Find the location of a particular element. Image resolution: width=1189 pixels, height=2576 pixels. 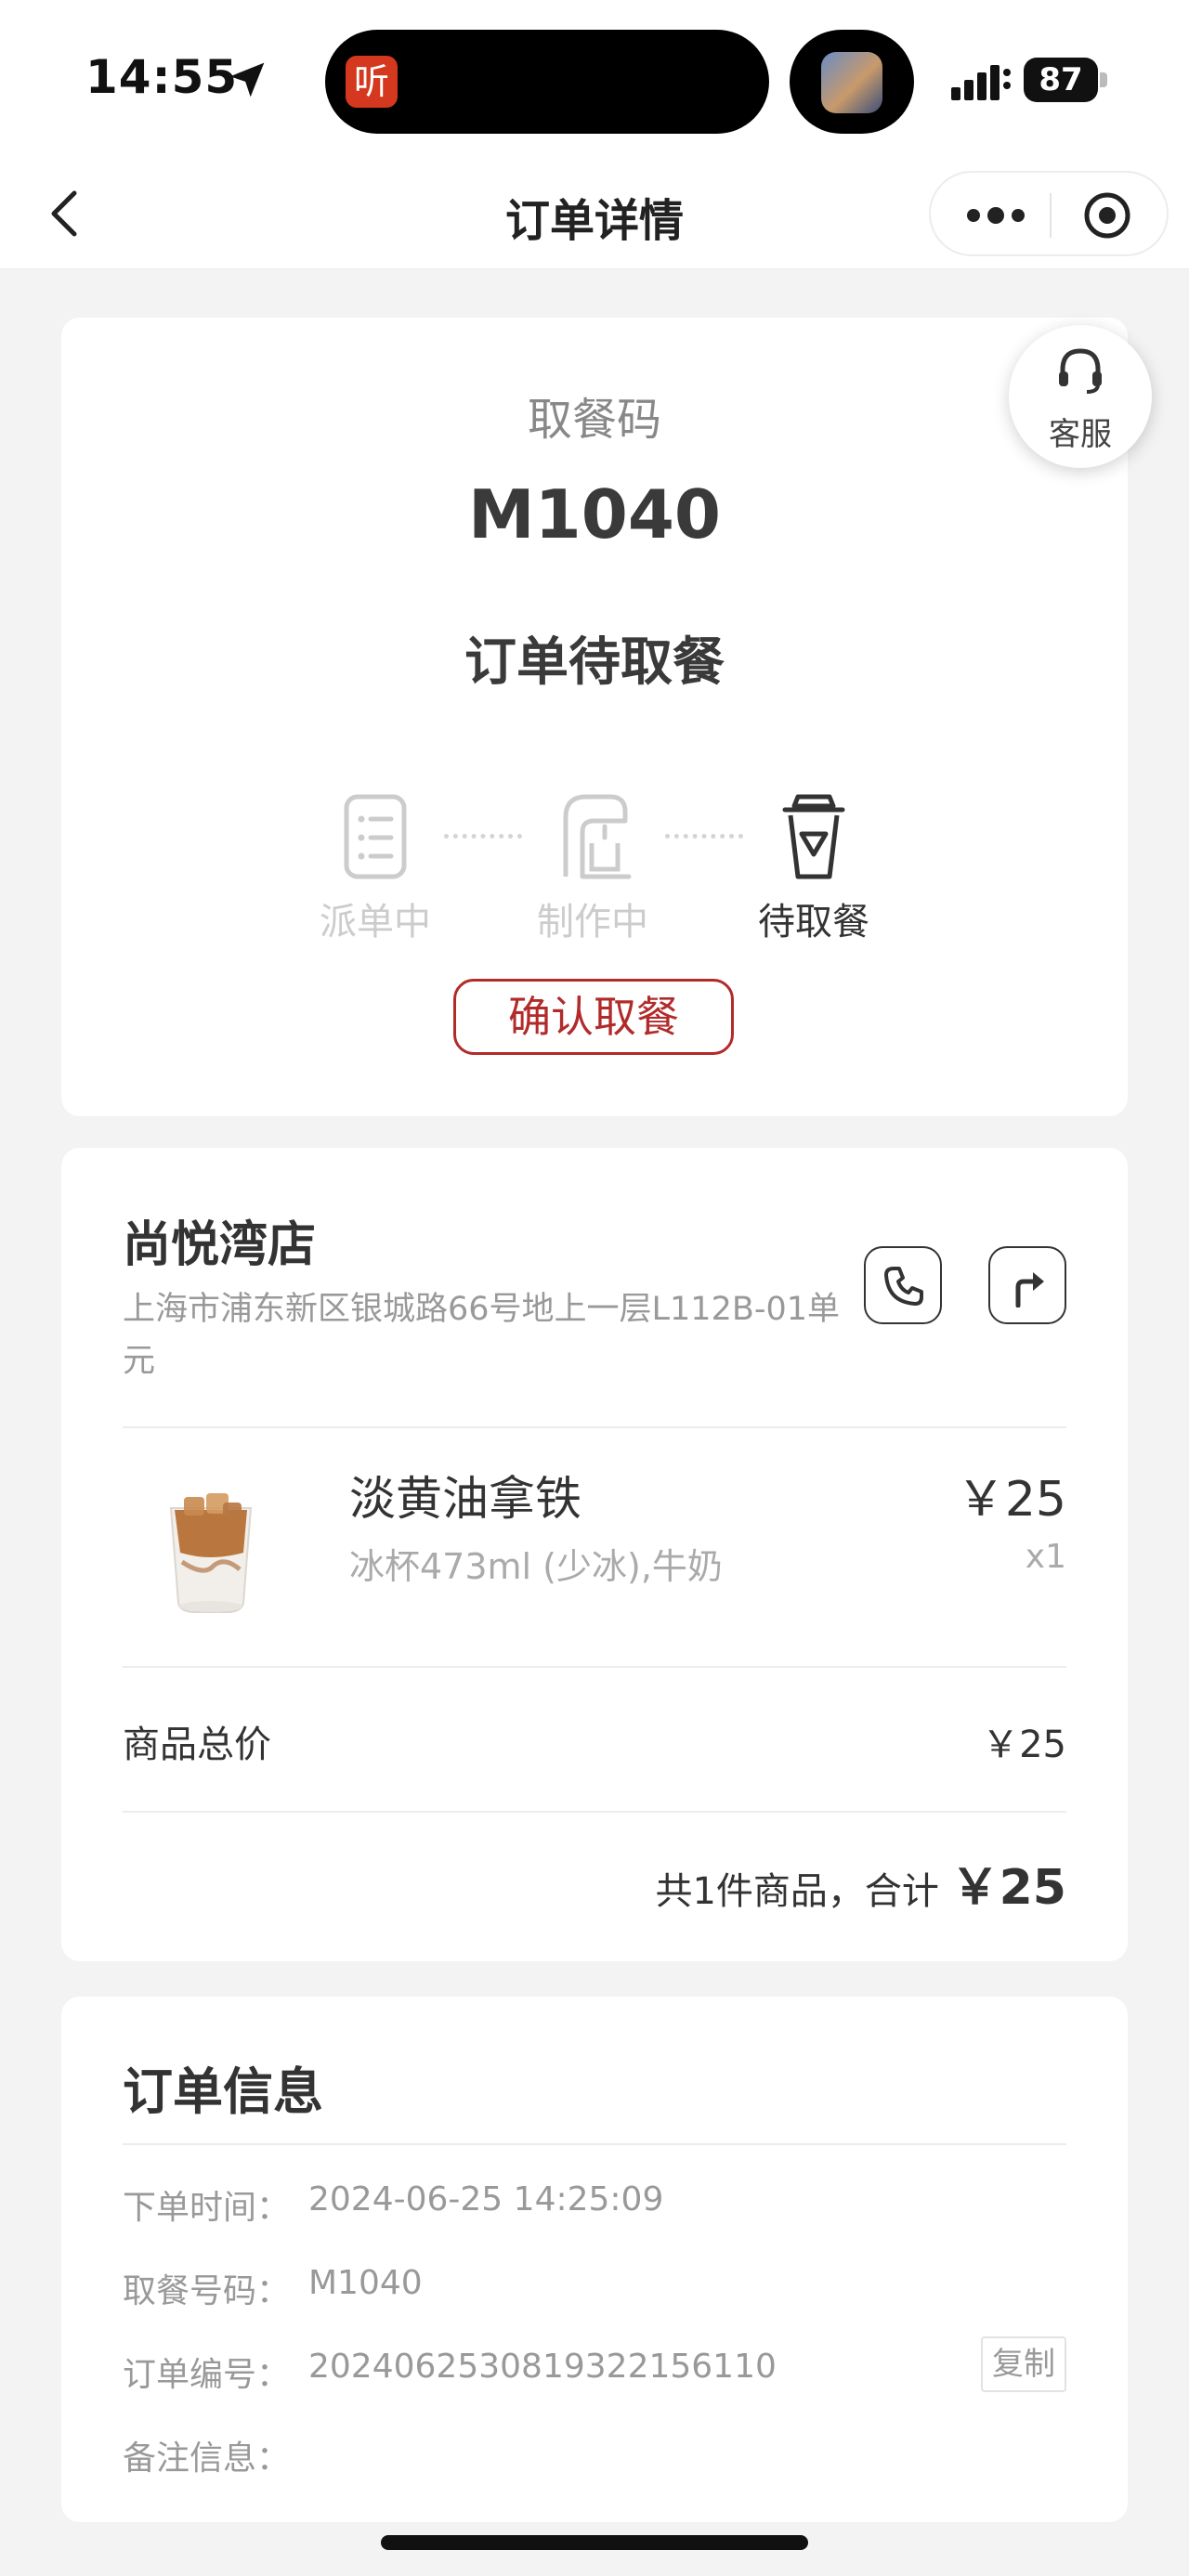

order-total-amount: ￥25 is located at coordinates (1008, 1888).